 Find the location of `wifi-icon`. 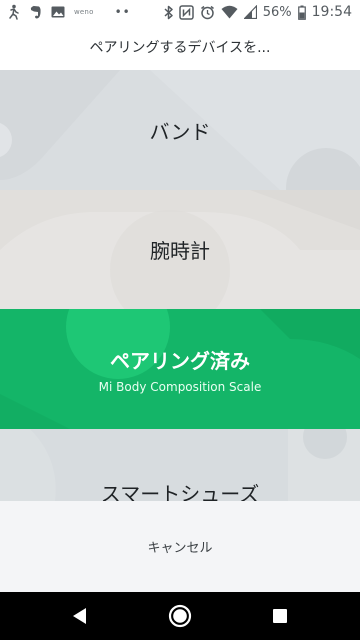

wifi-icon is located at coordinates (229, 12).